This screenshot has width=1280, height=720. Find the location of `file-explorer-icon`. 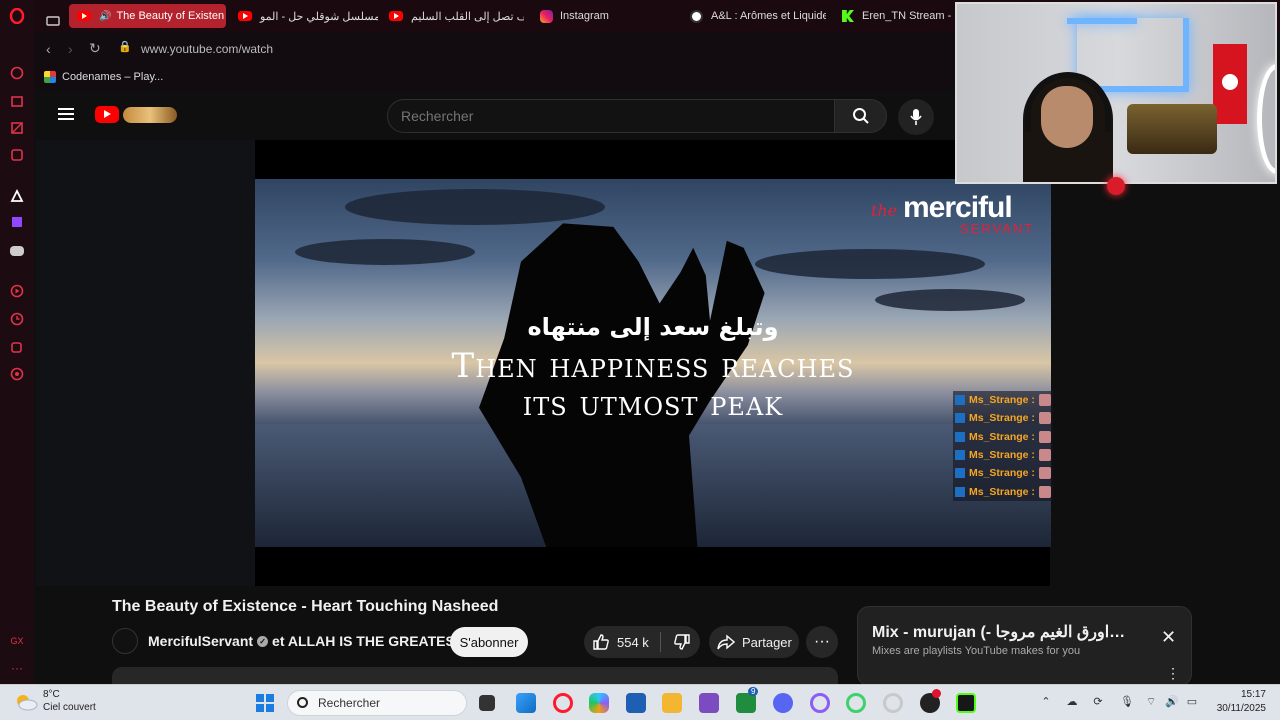

file-explorer-icon is located at coordinates (672, 703).